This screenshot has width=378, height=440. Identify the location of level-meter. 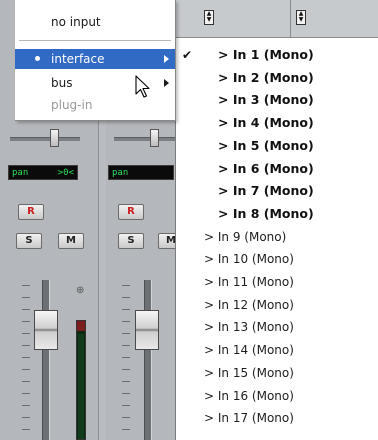
(81, 380).